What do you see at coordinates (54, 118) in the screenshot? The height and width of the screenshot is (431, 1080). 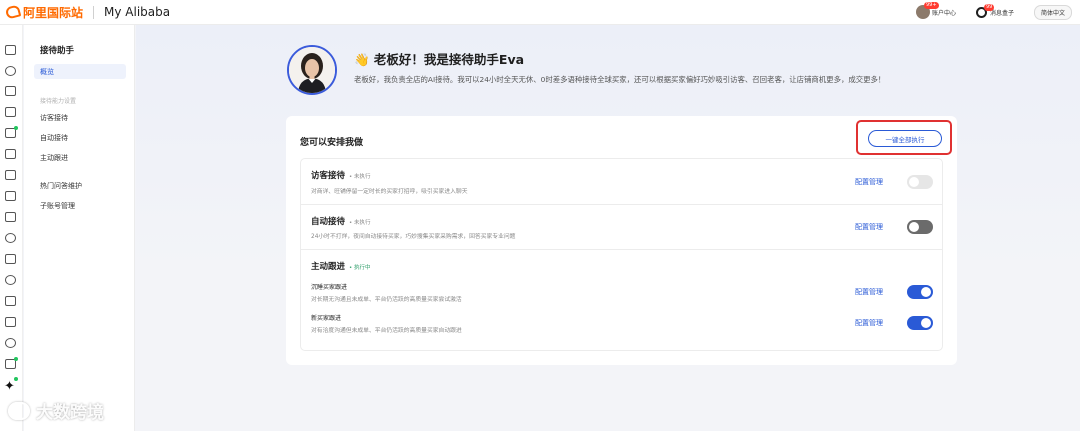 I see `sidebar-item-visitor-reception: 访客接待` at bounding box center [54, 118].